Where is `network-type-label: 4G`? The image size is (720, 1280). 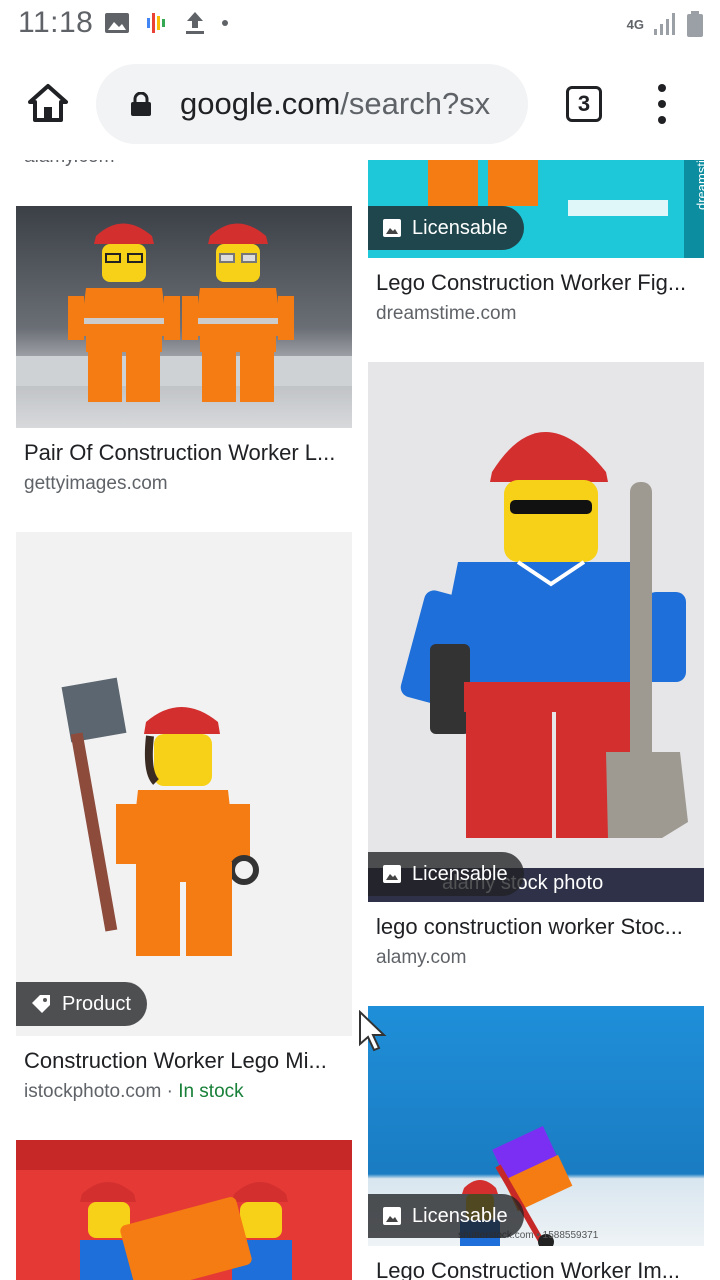
network-type-label: 4G is located at coordinates (635, 24).